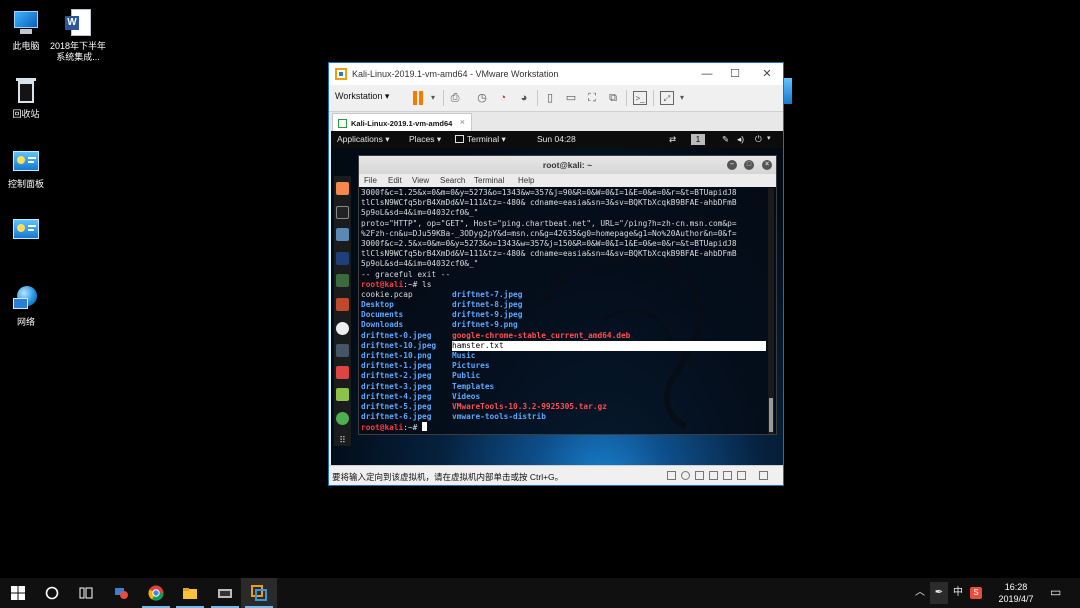  What do you see at coordinates (920, 593) in the screenshot?
I see `show-hidden-icons-icon: ︿` at bounding box center [920, 593].